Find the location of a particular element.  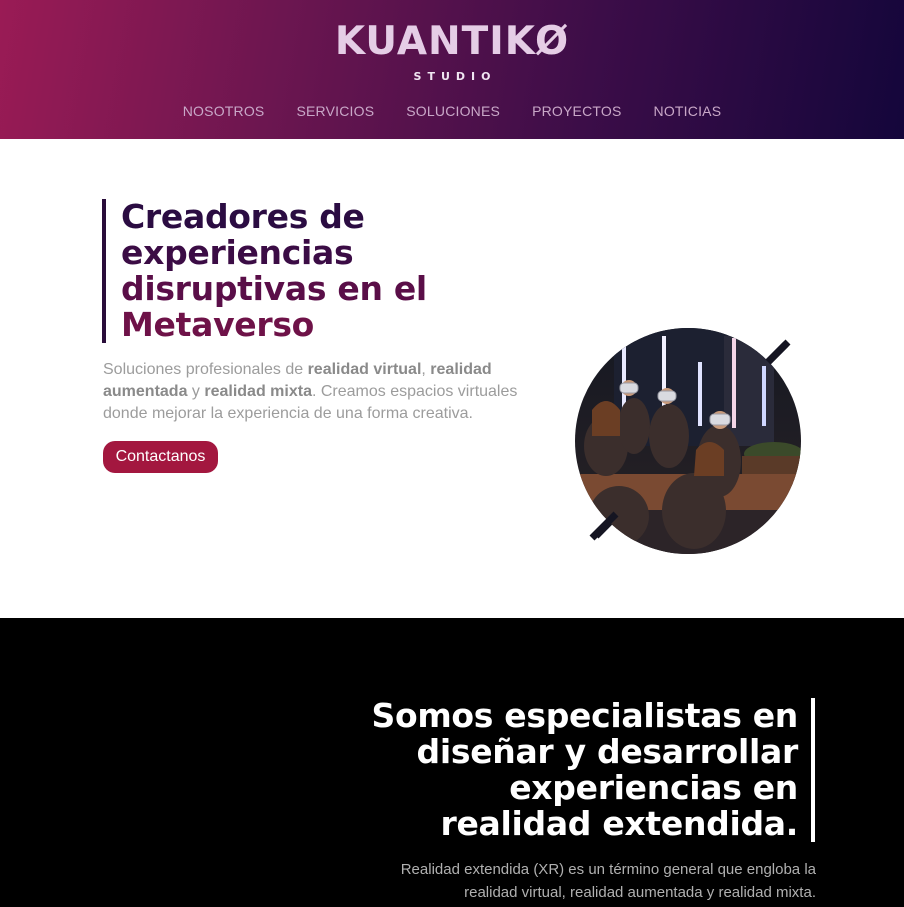

contact-button: Contactanos is located at coordinates (160, 457).